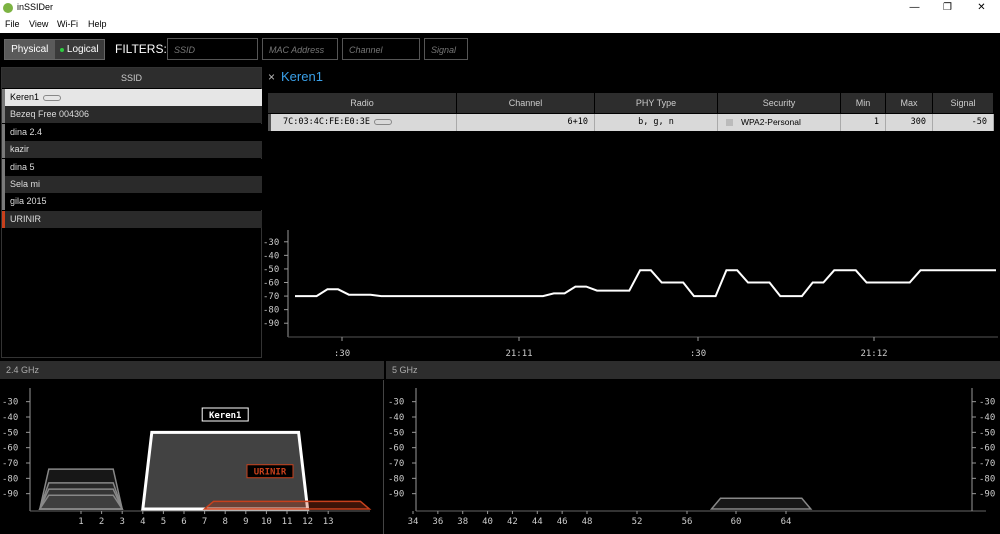 This screenshot has width=1000, height=534. Describe the element at coordinates (963, 103) in the screenshot. I see `col-signal: Signal` at that location.